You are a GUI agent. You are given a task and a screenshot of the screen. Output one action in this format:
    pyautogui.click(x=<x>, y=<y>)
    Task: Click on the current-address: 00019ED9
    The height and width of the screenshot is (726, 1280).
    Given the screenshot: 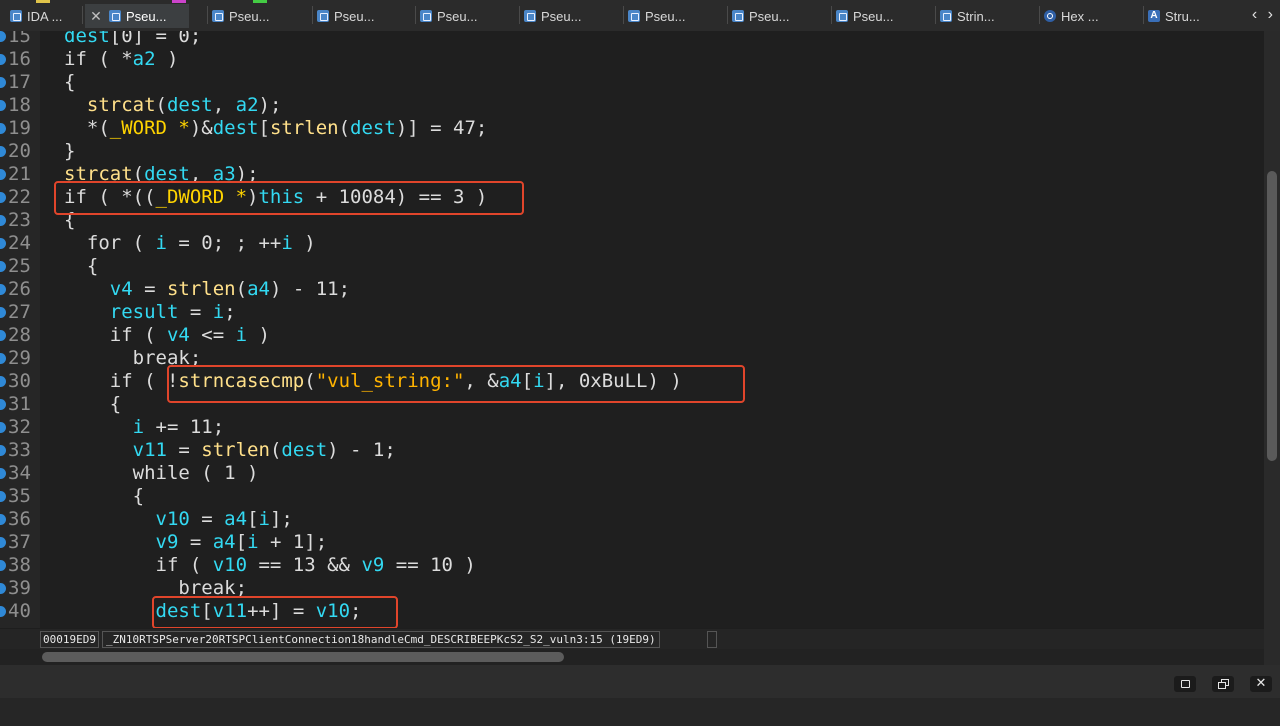 What is the action you would take?
    pyautogui.click(x=69, y=639)
    